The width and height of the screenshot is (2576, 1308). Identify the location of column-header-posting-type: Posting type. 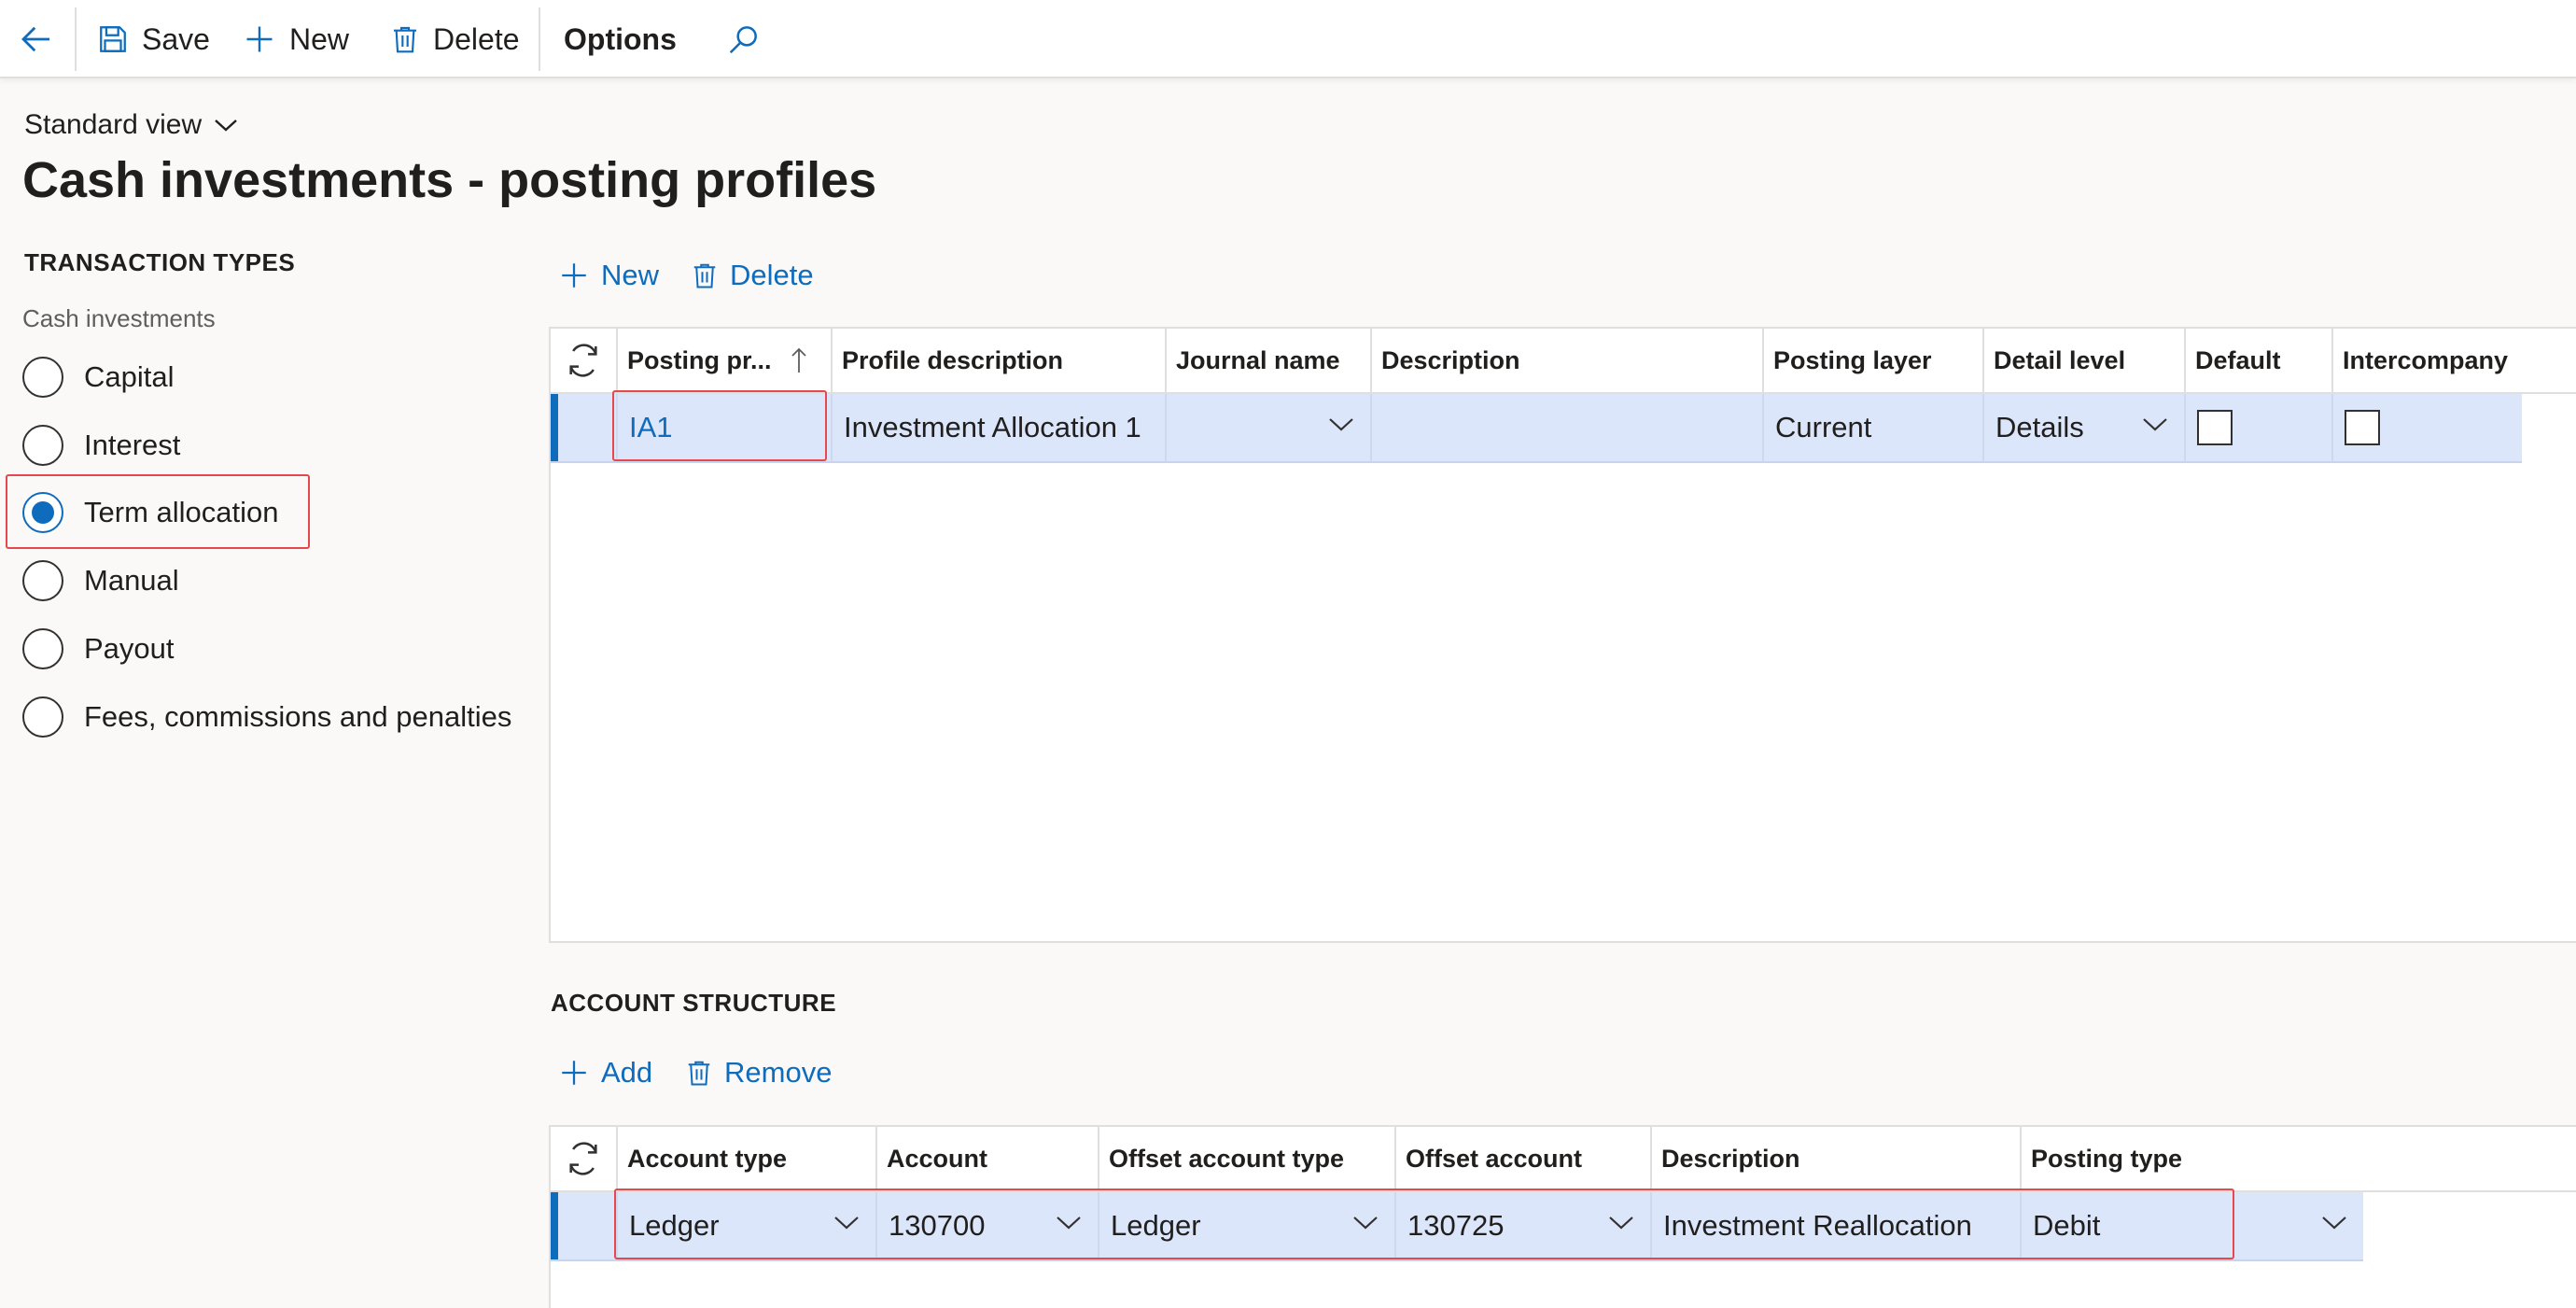
(2298, 1159).